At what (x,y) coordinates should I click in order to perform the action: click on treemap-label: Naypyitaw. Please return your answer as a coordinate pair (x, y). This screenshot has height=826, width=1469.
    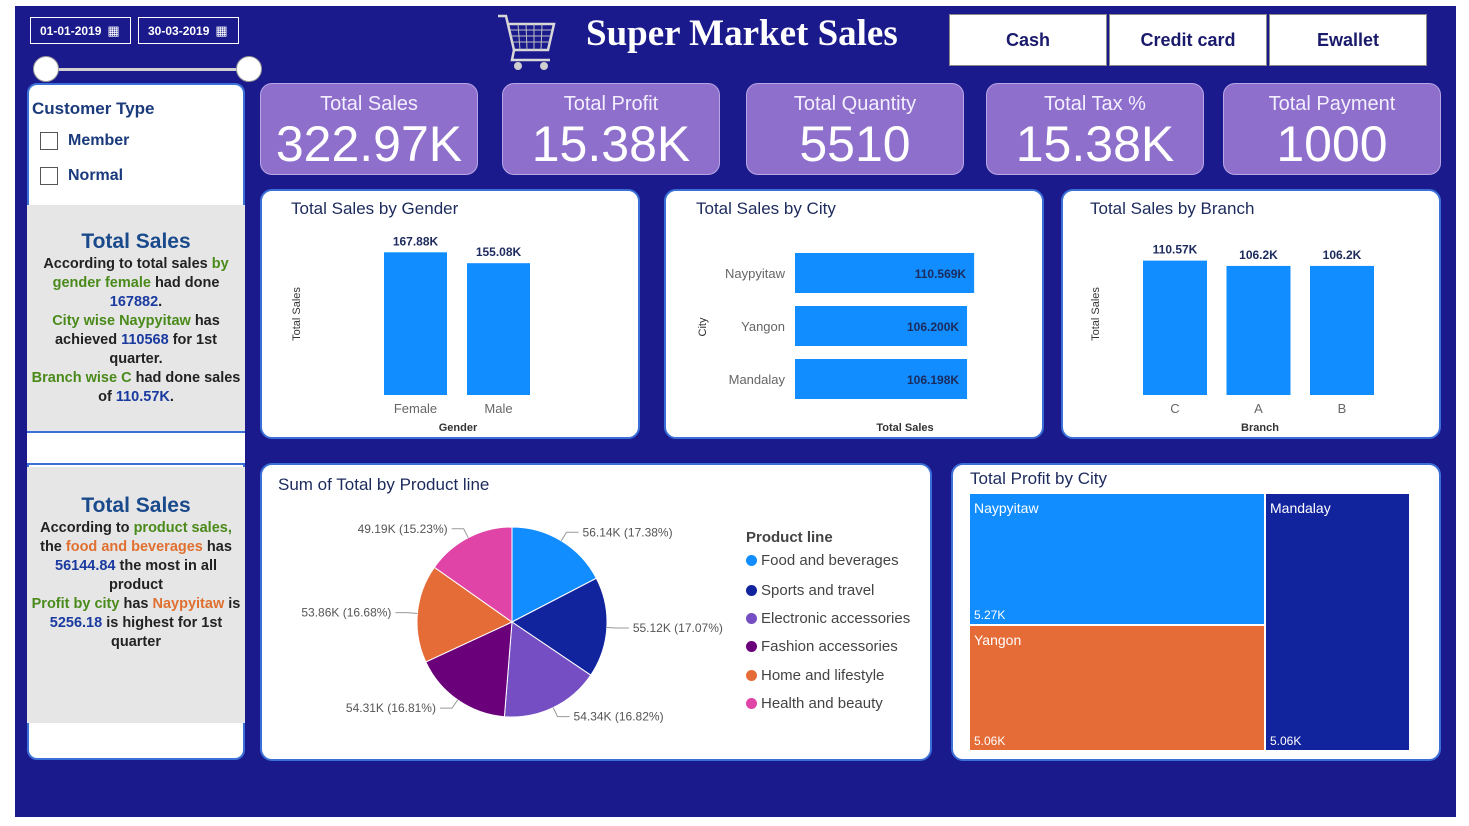
    Looking at the image, I should click on (1006, 508).